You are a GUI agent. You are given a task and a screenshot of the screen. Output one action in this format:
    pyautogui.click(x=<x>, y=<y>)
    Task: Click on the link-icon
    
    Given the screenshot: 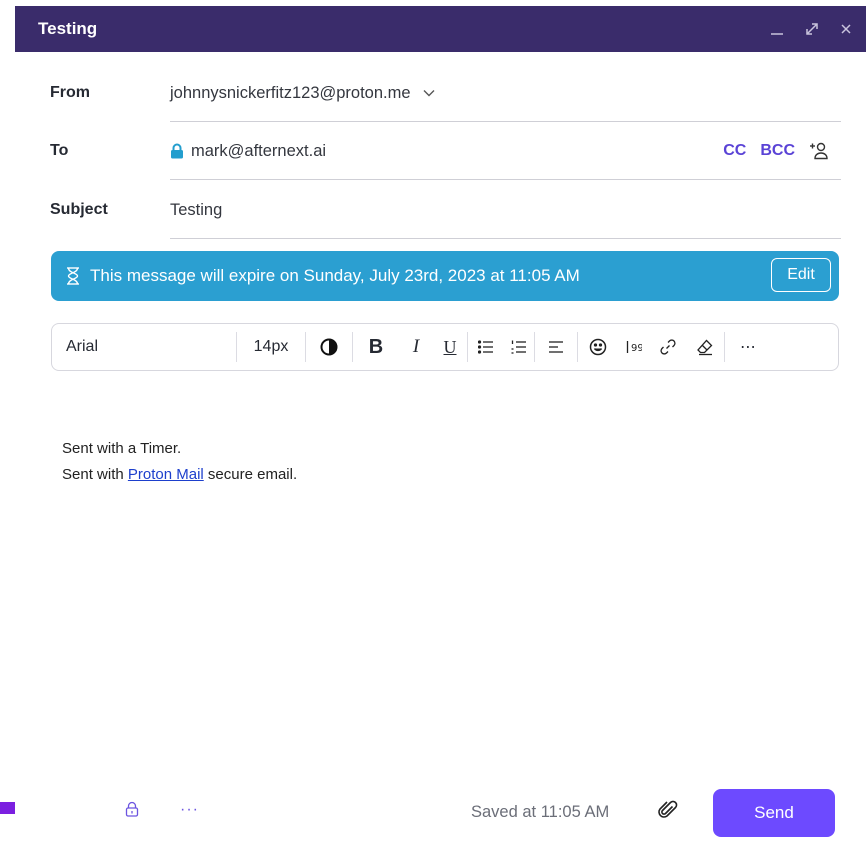 What is the action you would take?
    pyautogui.click(x=668, y=347)
    